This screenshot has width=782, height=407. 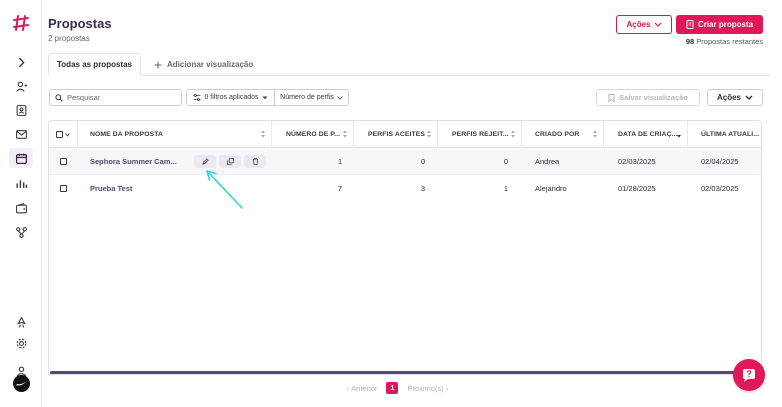 I want to click on profiles-count: 1, so click(x=339, y=161).